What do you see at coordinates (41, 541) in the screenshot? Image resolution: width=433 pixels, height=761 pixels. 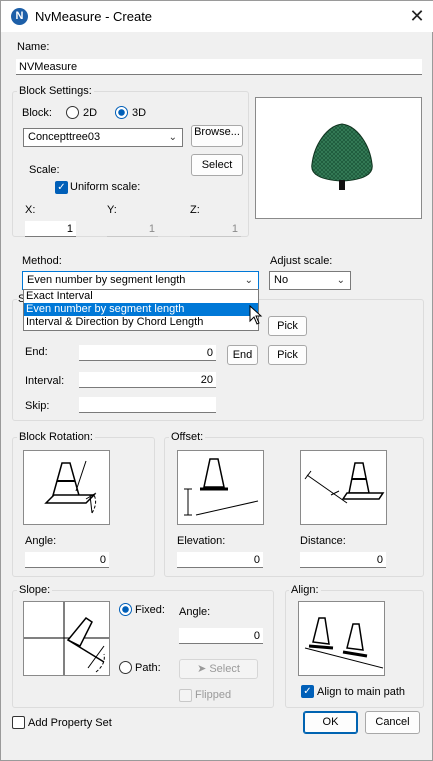 I see `rotation-angle-label: Angle:` at bounding box center [41, 541].